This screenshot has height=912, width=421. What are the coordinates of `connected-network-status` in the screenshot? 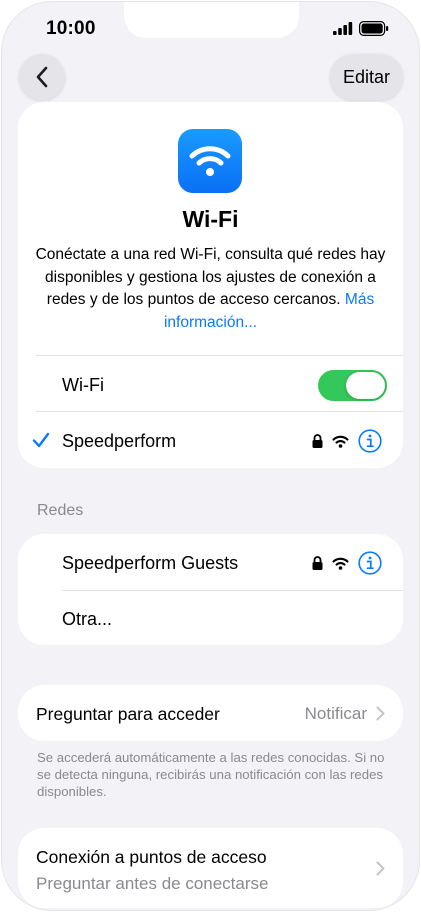 It's located at (347, 441).